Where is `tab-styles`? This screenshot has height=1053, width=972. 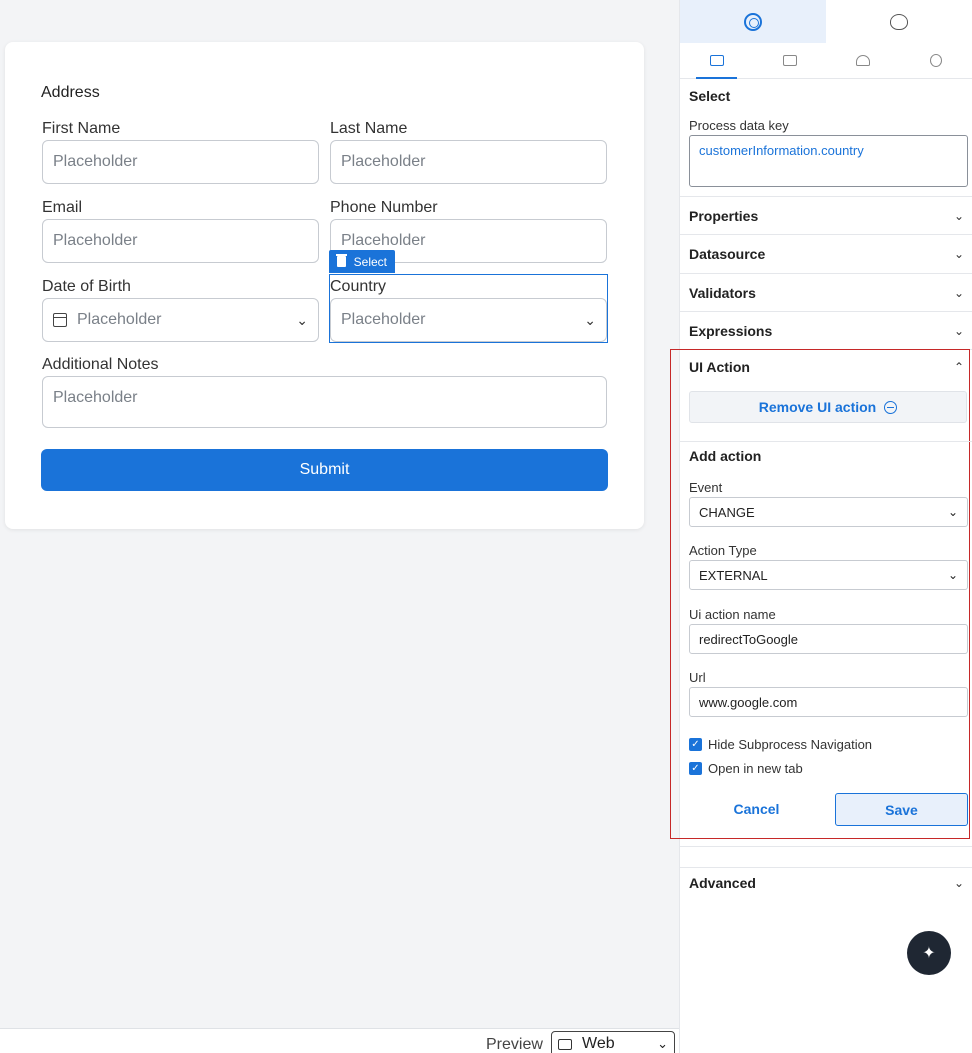
tab-styles is located at coordinates (899, 21).